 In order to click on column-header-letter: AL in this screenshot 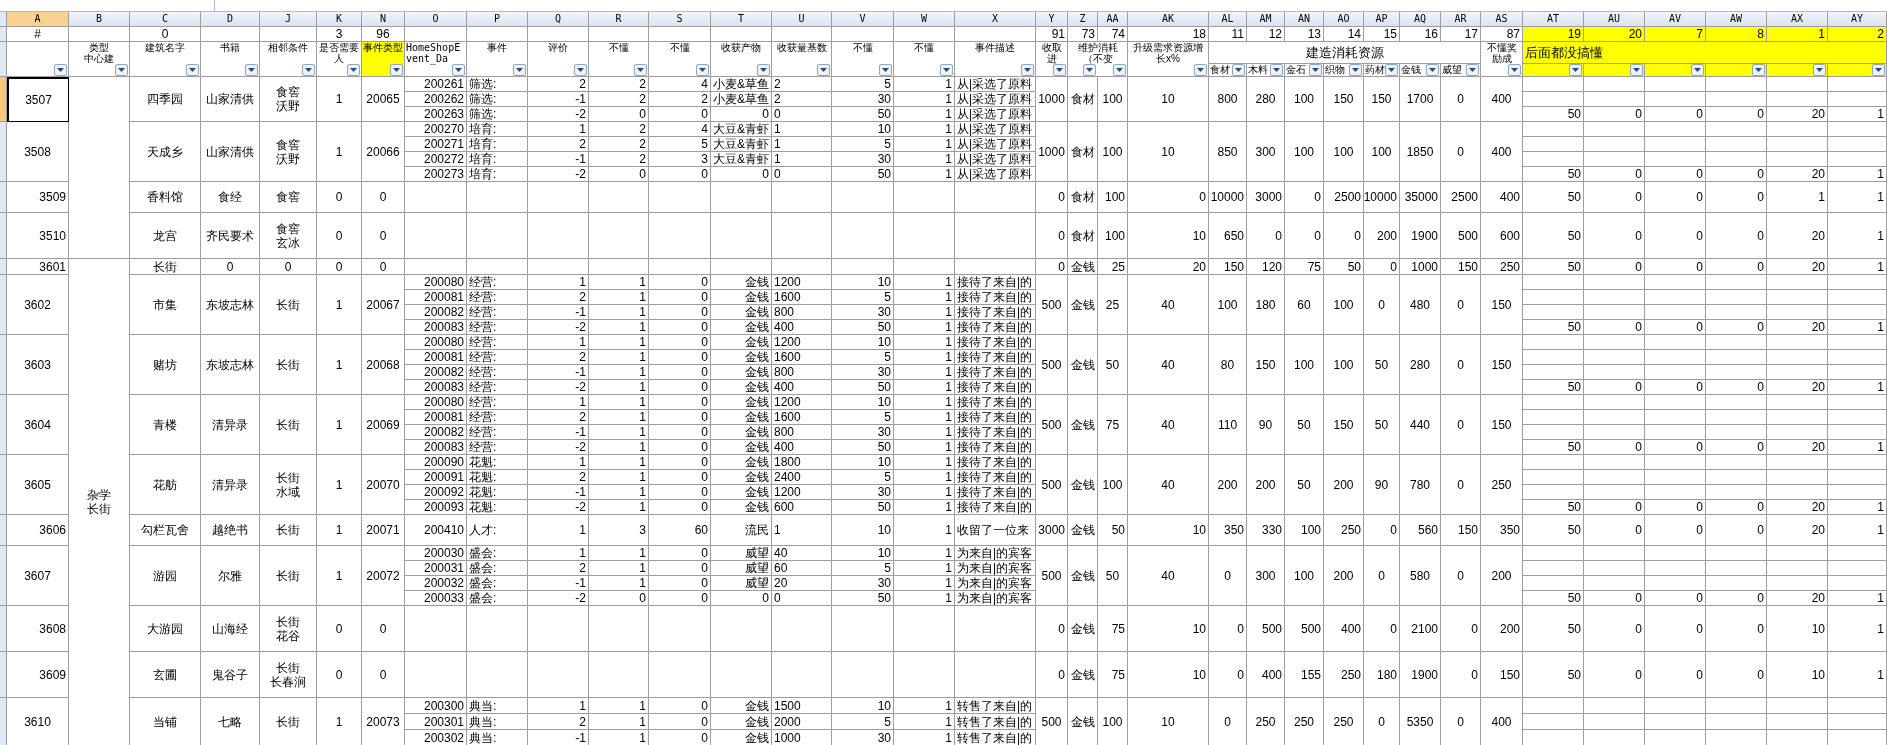, I will do `click(1228, 19)`.